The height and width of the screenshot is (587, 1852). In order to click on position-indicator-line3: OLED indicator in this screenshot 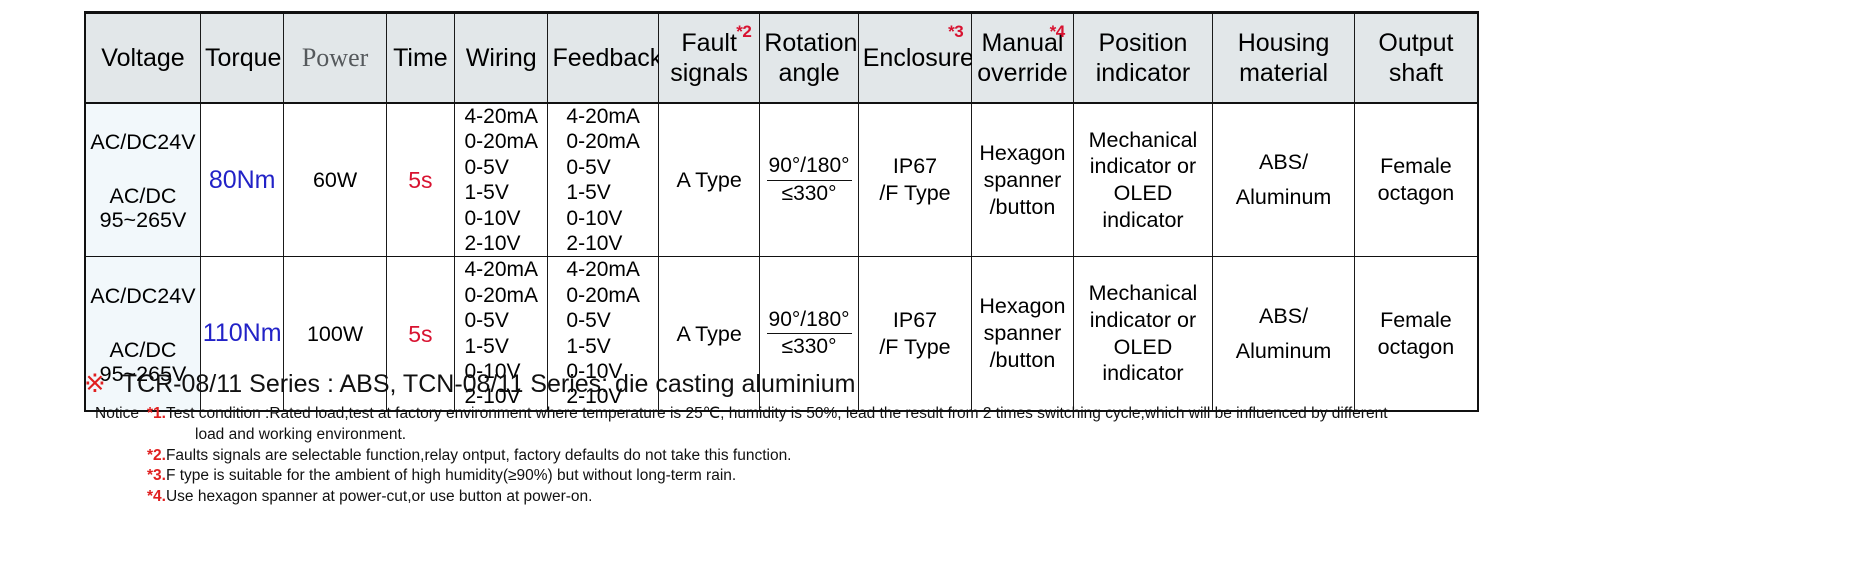, I will do `click(1143, 207)`.